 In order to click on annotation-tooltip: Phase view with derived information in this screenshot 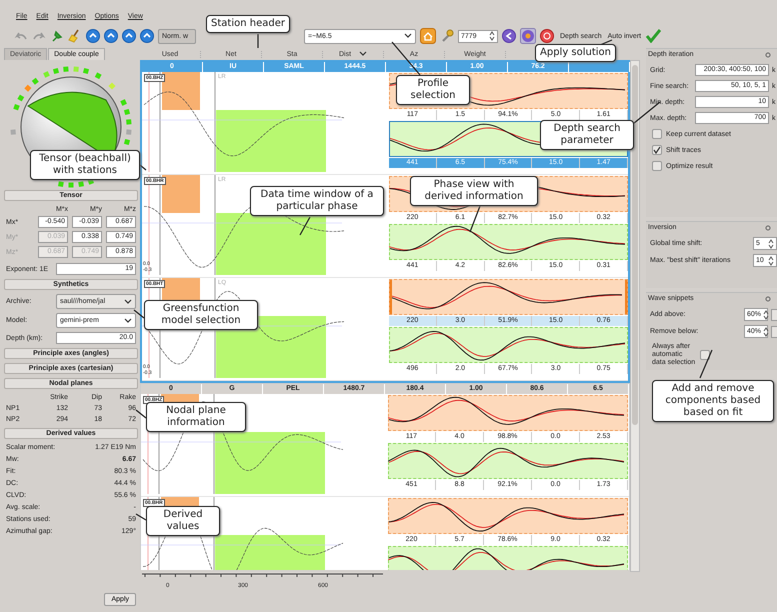, I will do `click(474, 191)`.